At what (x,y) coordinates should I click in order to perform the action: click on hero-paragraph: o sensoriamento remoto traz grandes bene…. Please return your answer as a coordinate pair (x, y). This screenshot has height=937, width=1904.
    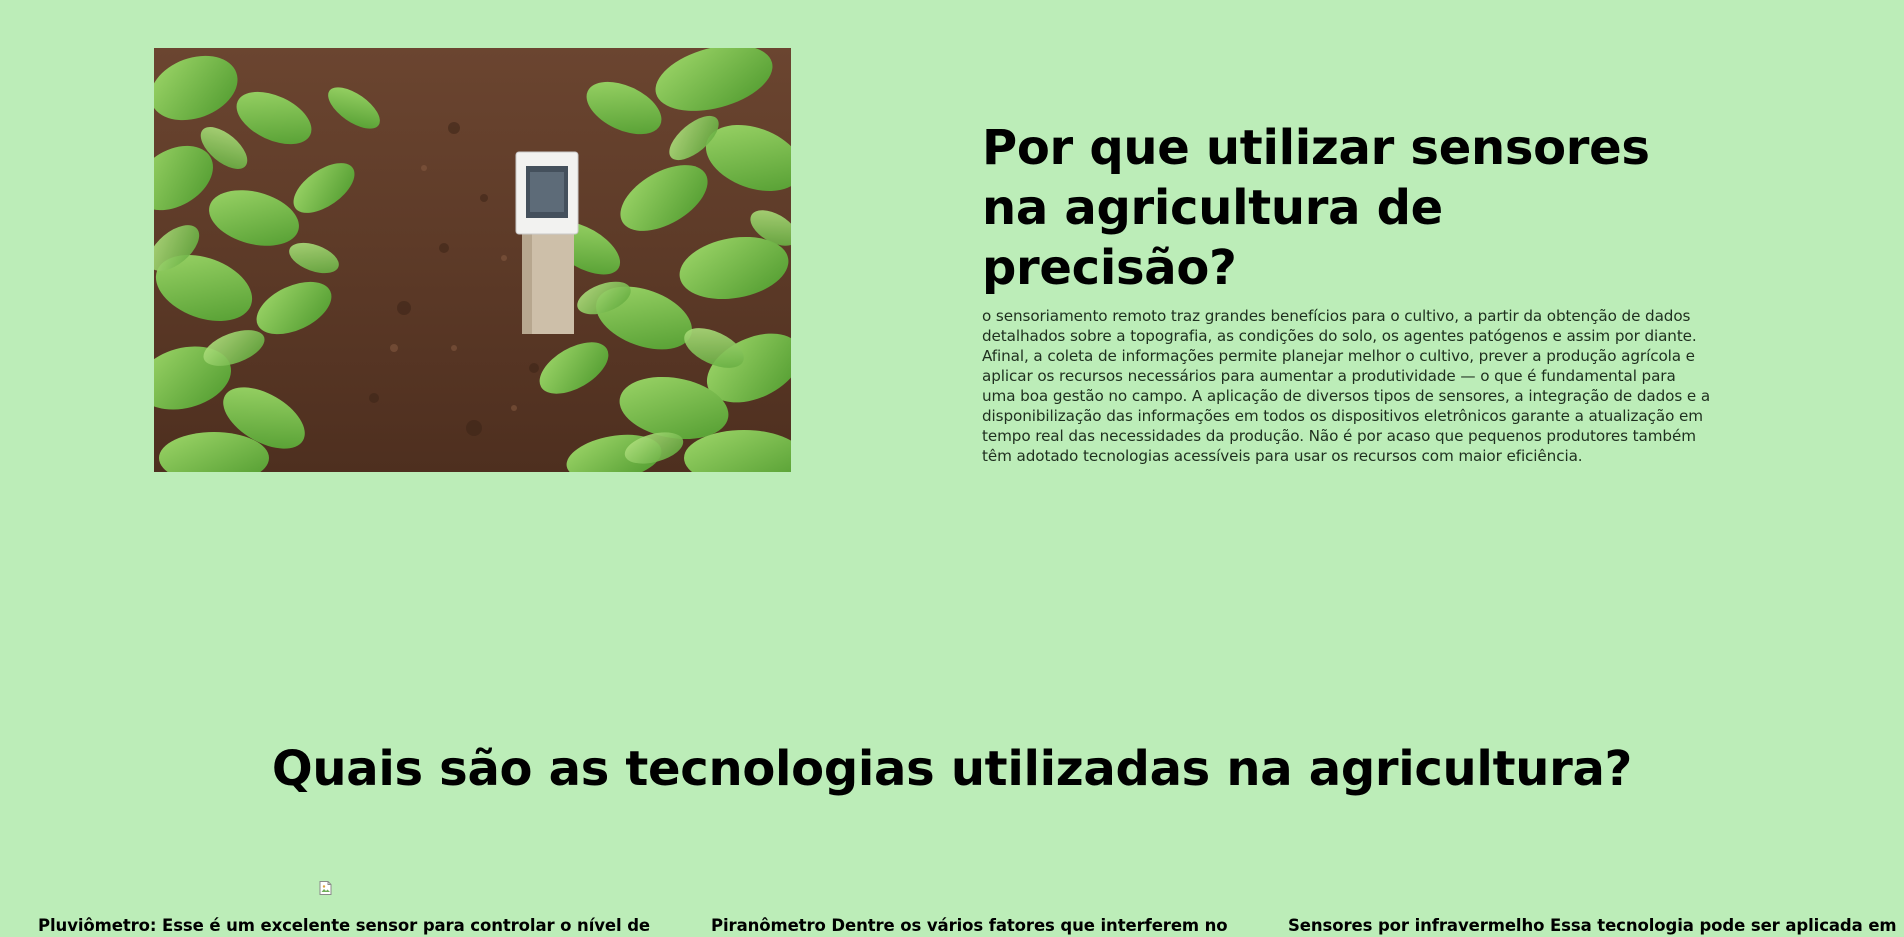
    Looking at the image, I should click on (1346, 386).